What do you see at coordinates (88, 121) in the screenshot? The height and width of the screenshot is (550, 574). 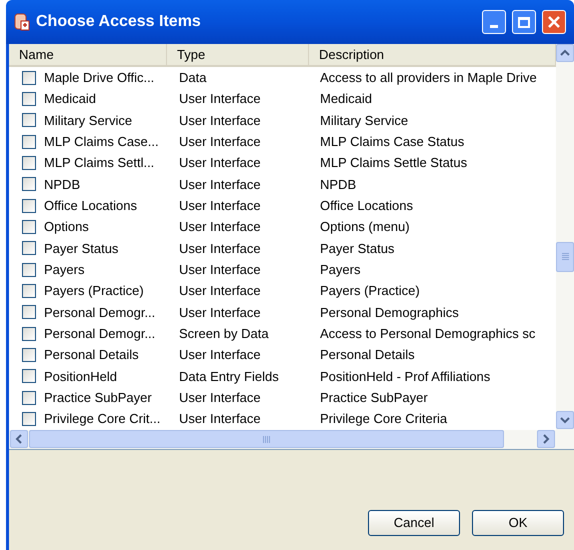 I see `table-cell-text: Military Service` at bounding box center [88, 121].